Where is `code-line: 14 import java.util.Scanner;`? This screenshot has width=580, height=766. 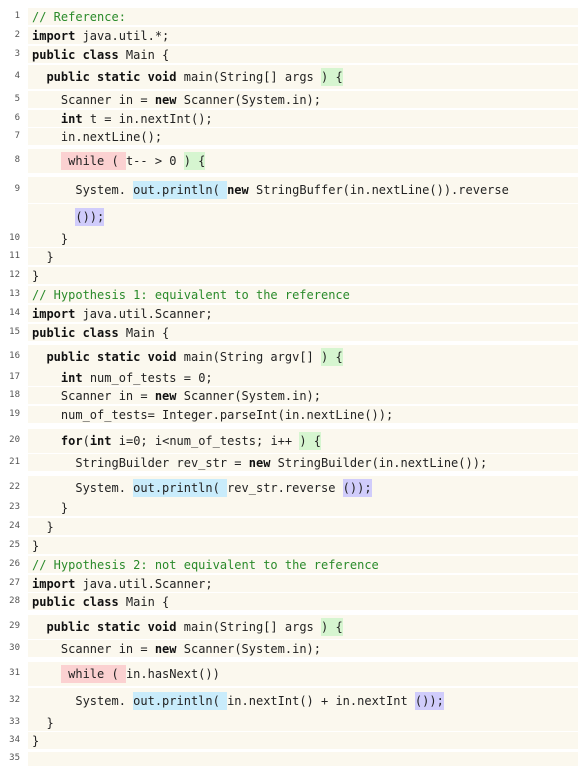 code-line: 14 import java.util.Scanner; is located at coordinates (290, 313).